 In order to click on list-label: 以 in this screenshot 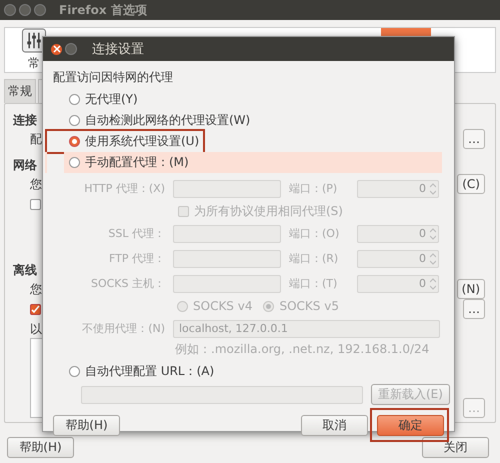, I will do `click(36, 329)`.